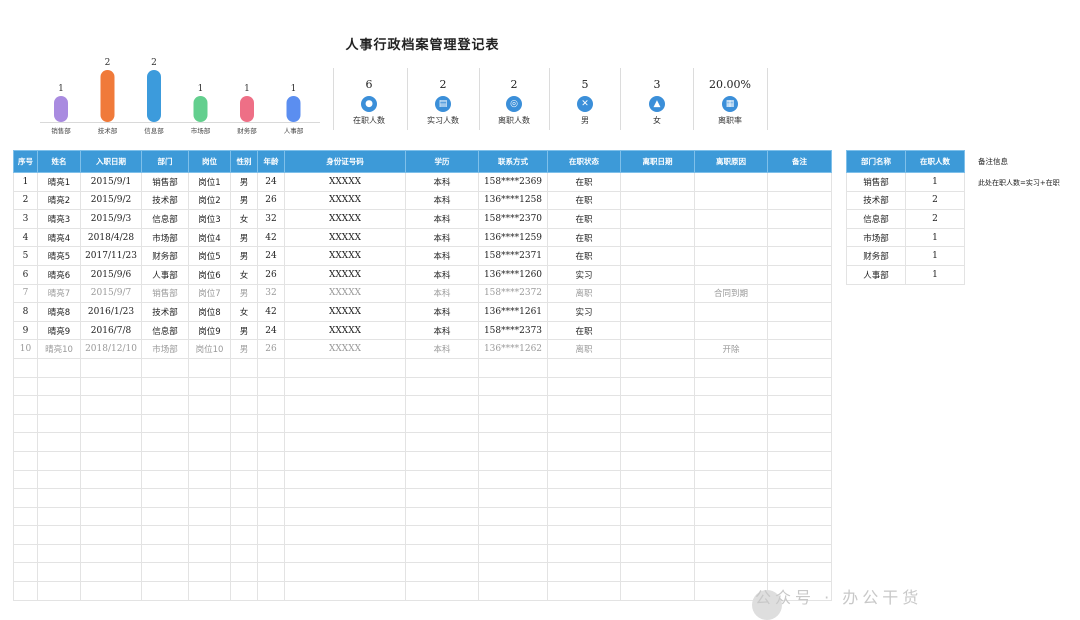 This screenshot has height=620, width=1080. What do you see at coordinates (111, 237) in the screenshot?
I see `table-cell: 2018/4/28` at bounding box center [111, 237].